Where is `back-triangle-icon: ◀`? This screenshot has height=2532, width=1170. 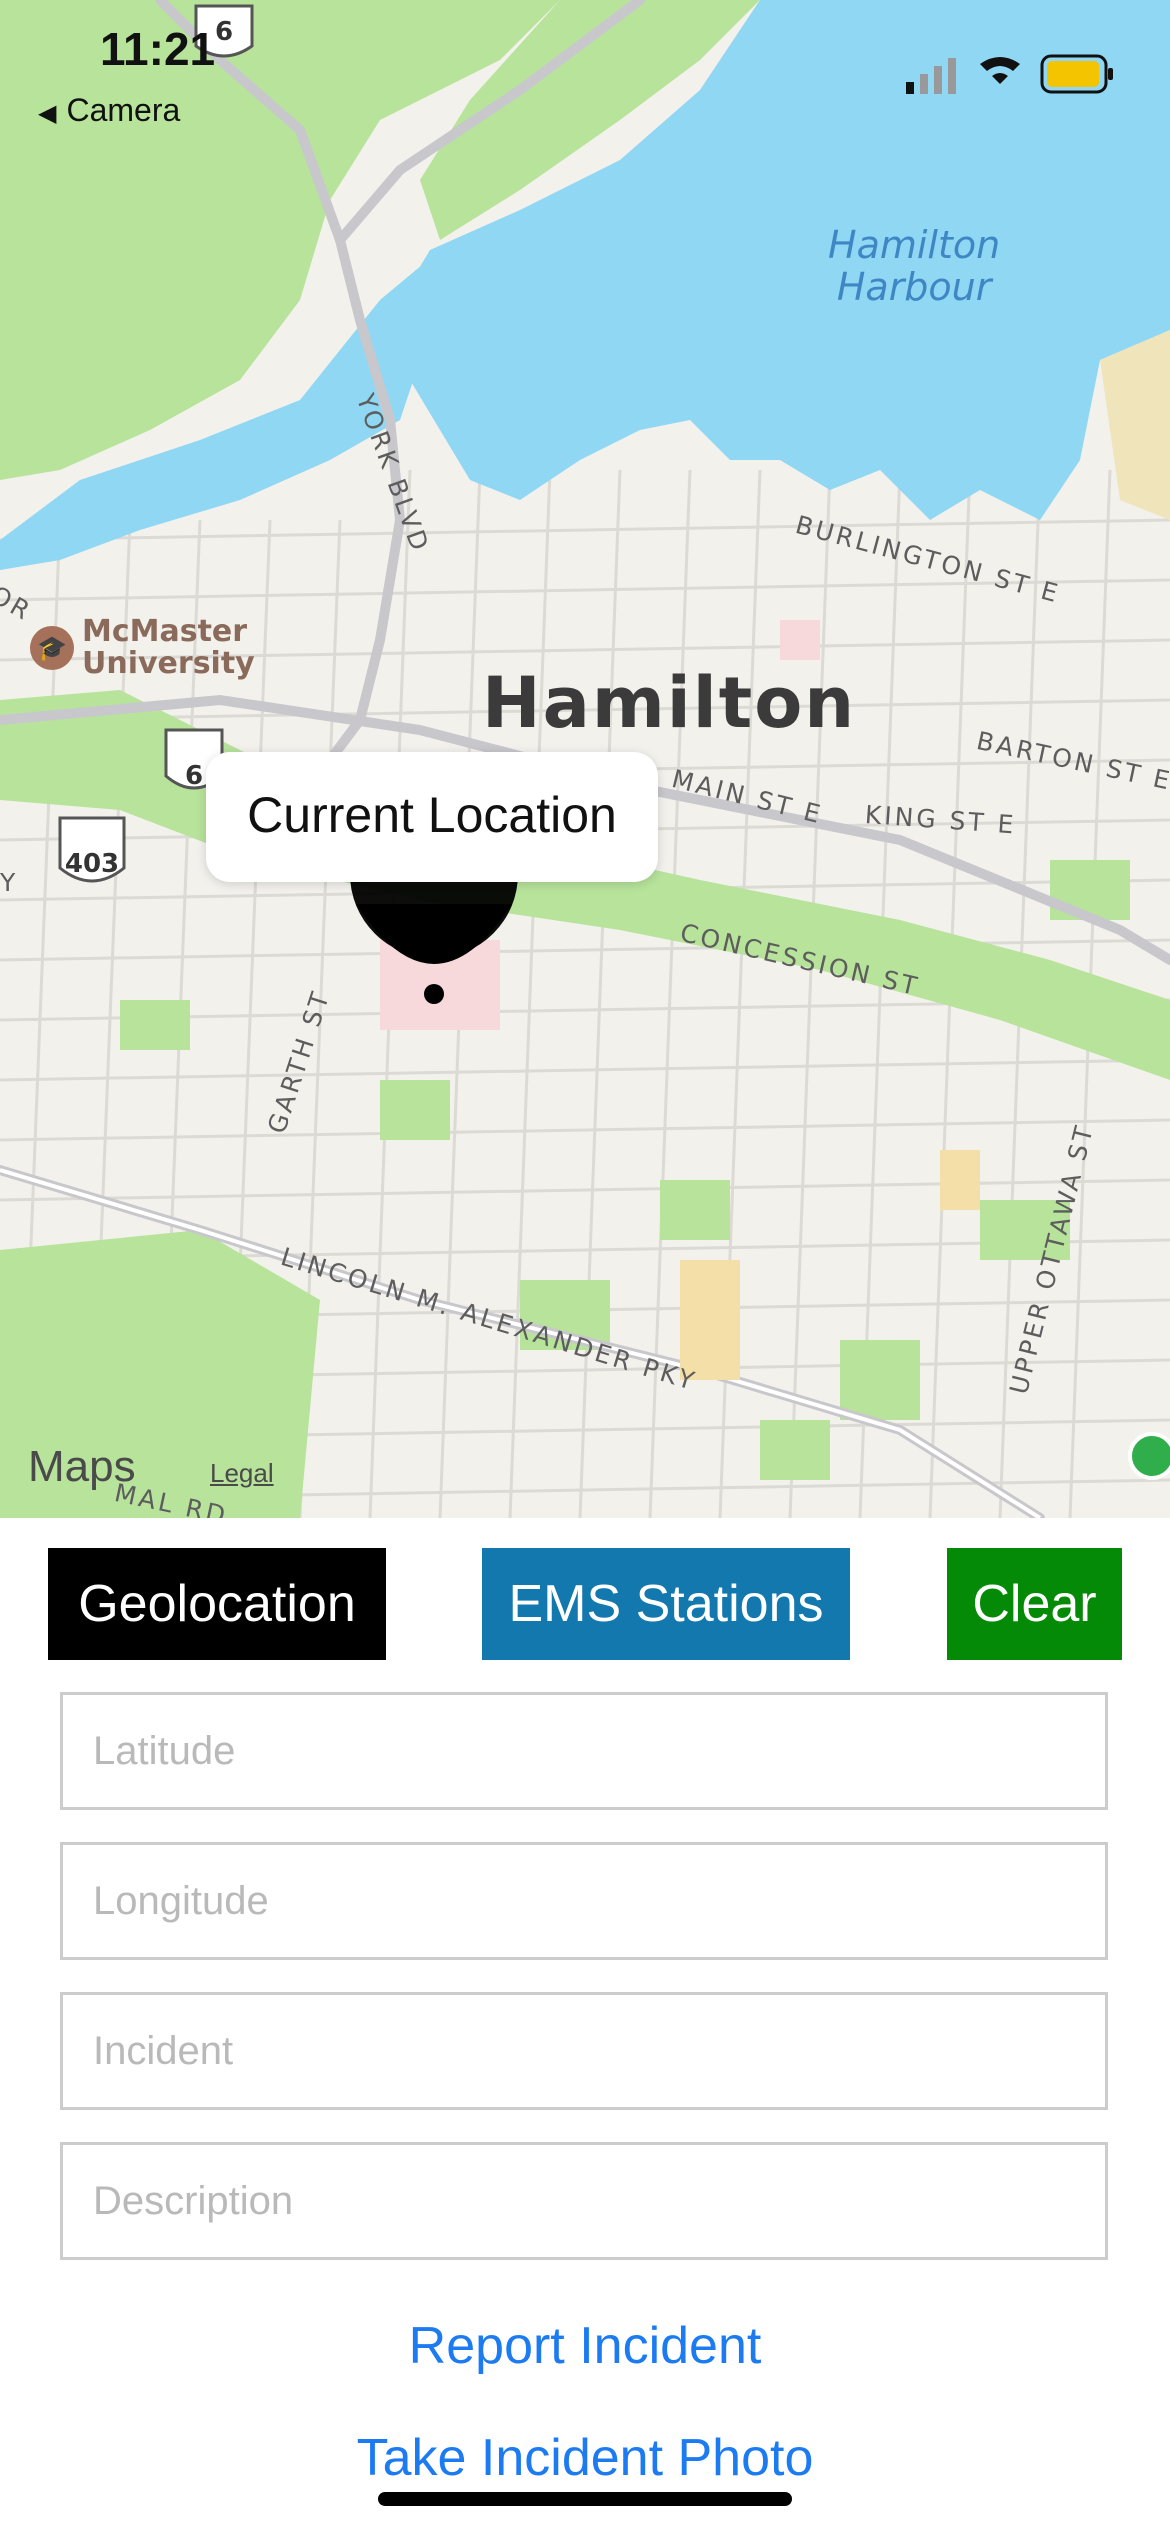
back-triangle-icon: ◀ is located at coordinates (47, 113).